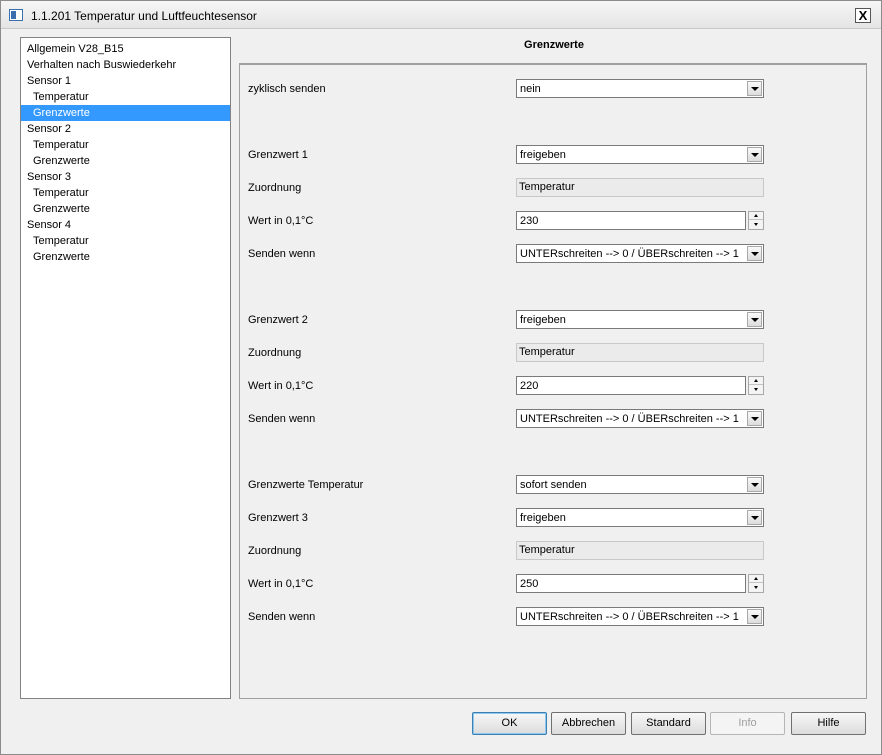 This screenshot has width=882, height=755. Describe the element at coordinates (278, 518) in the screenshot. I see `param-label: Grenzwert 3` at that location.